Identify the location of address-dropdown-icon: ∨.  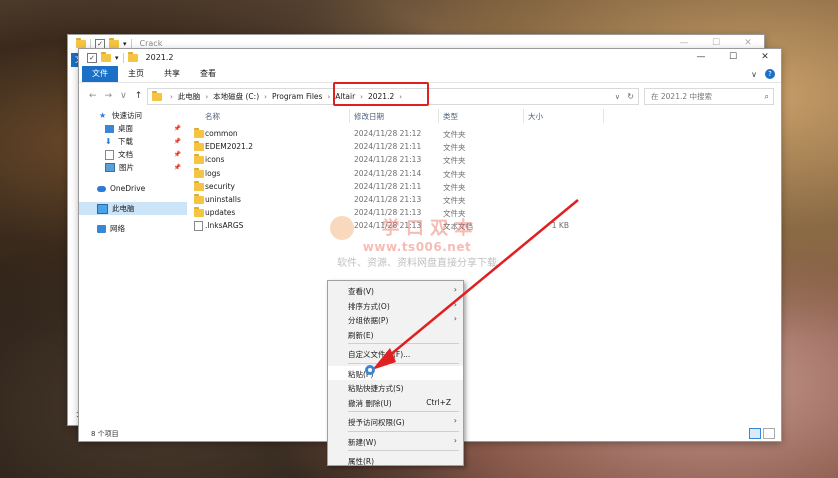
(617, 97).